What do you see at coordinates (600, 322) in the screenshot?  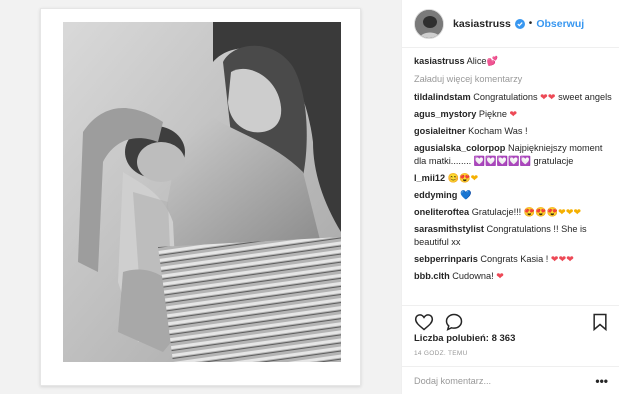 I see `bookmark-icon` at bounding box center [600, 322].